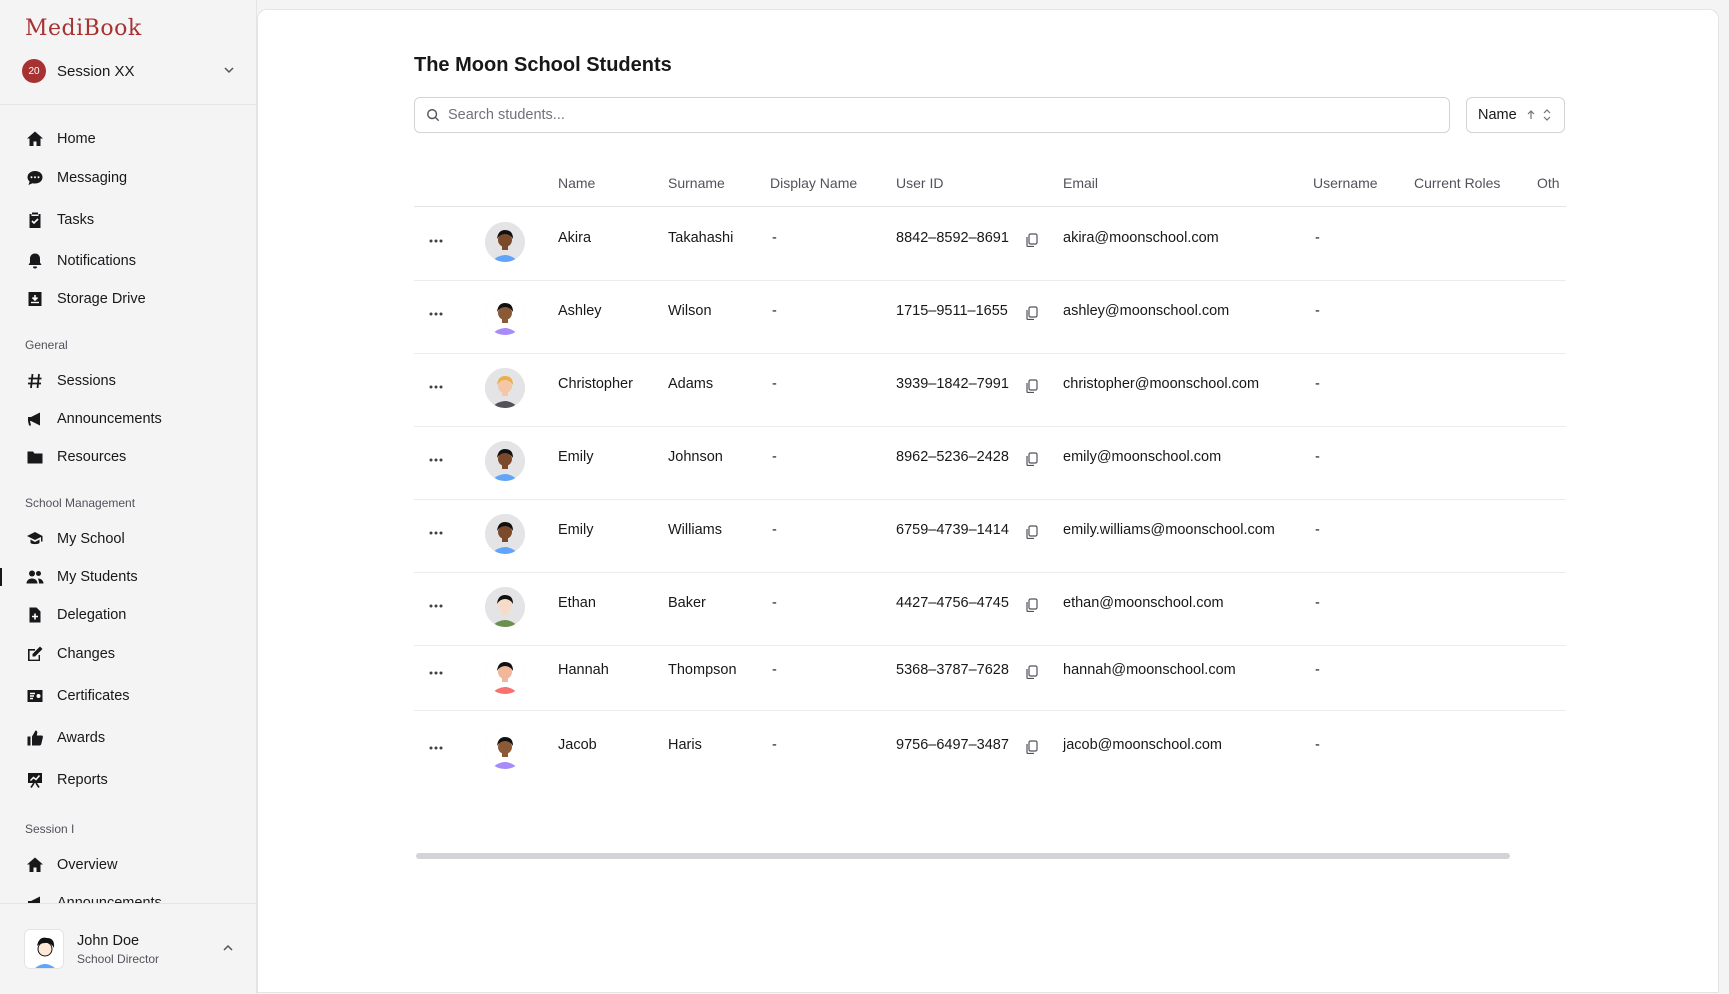  I want to click on sidebar-item-label: My Students, so click(97, 577).